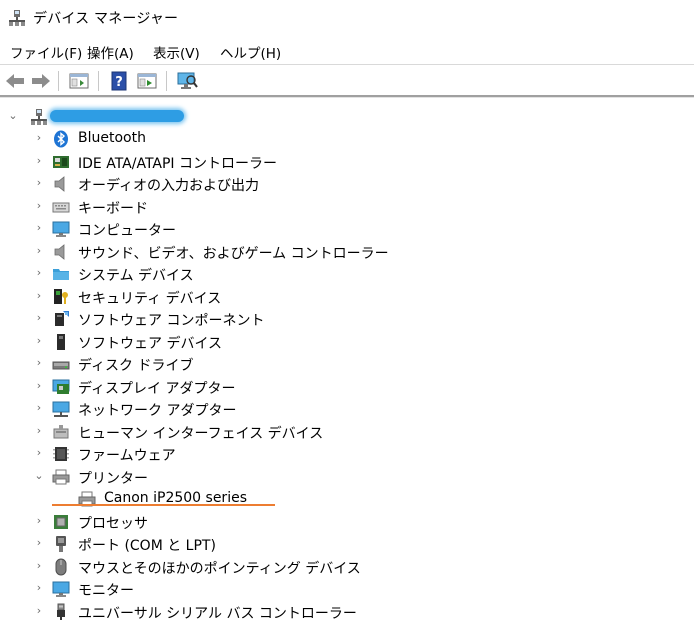 Image resolution: width=694 pixels, height=625 pixels. Describe the element at coordinates (61, 207) in the screenshot. I see `keyboard-icon` at that location.